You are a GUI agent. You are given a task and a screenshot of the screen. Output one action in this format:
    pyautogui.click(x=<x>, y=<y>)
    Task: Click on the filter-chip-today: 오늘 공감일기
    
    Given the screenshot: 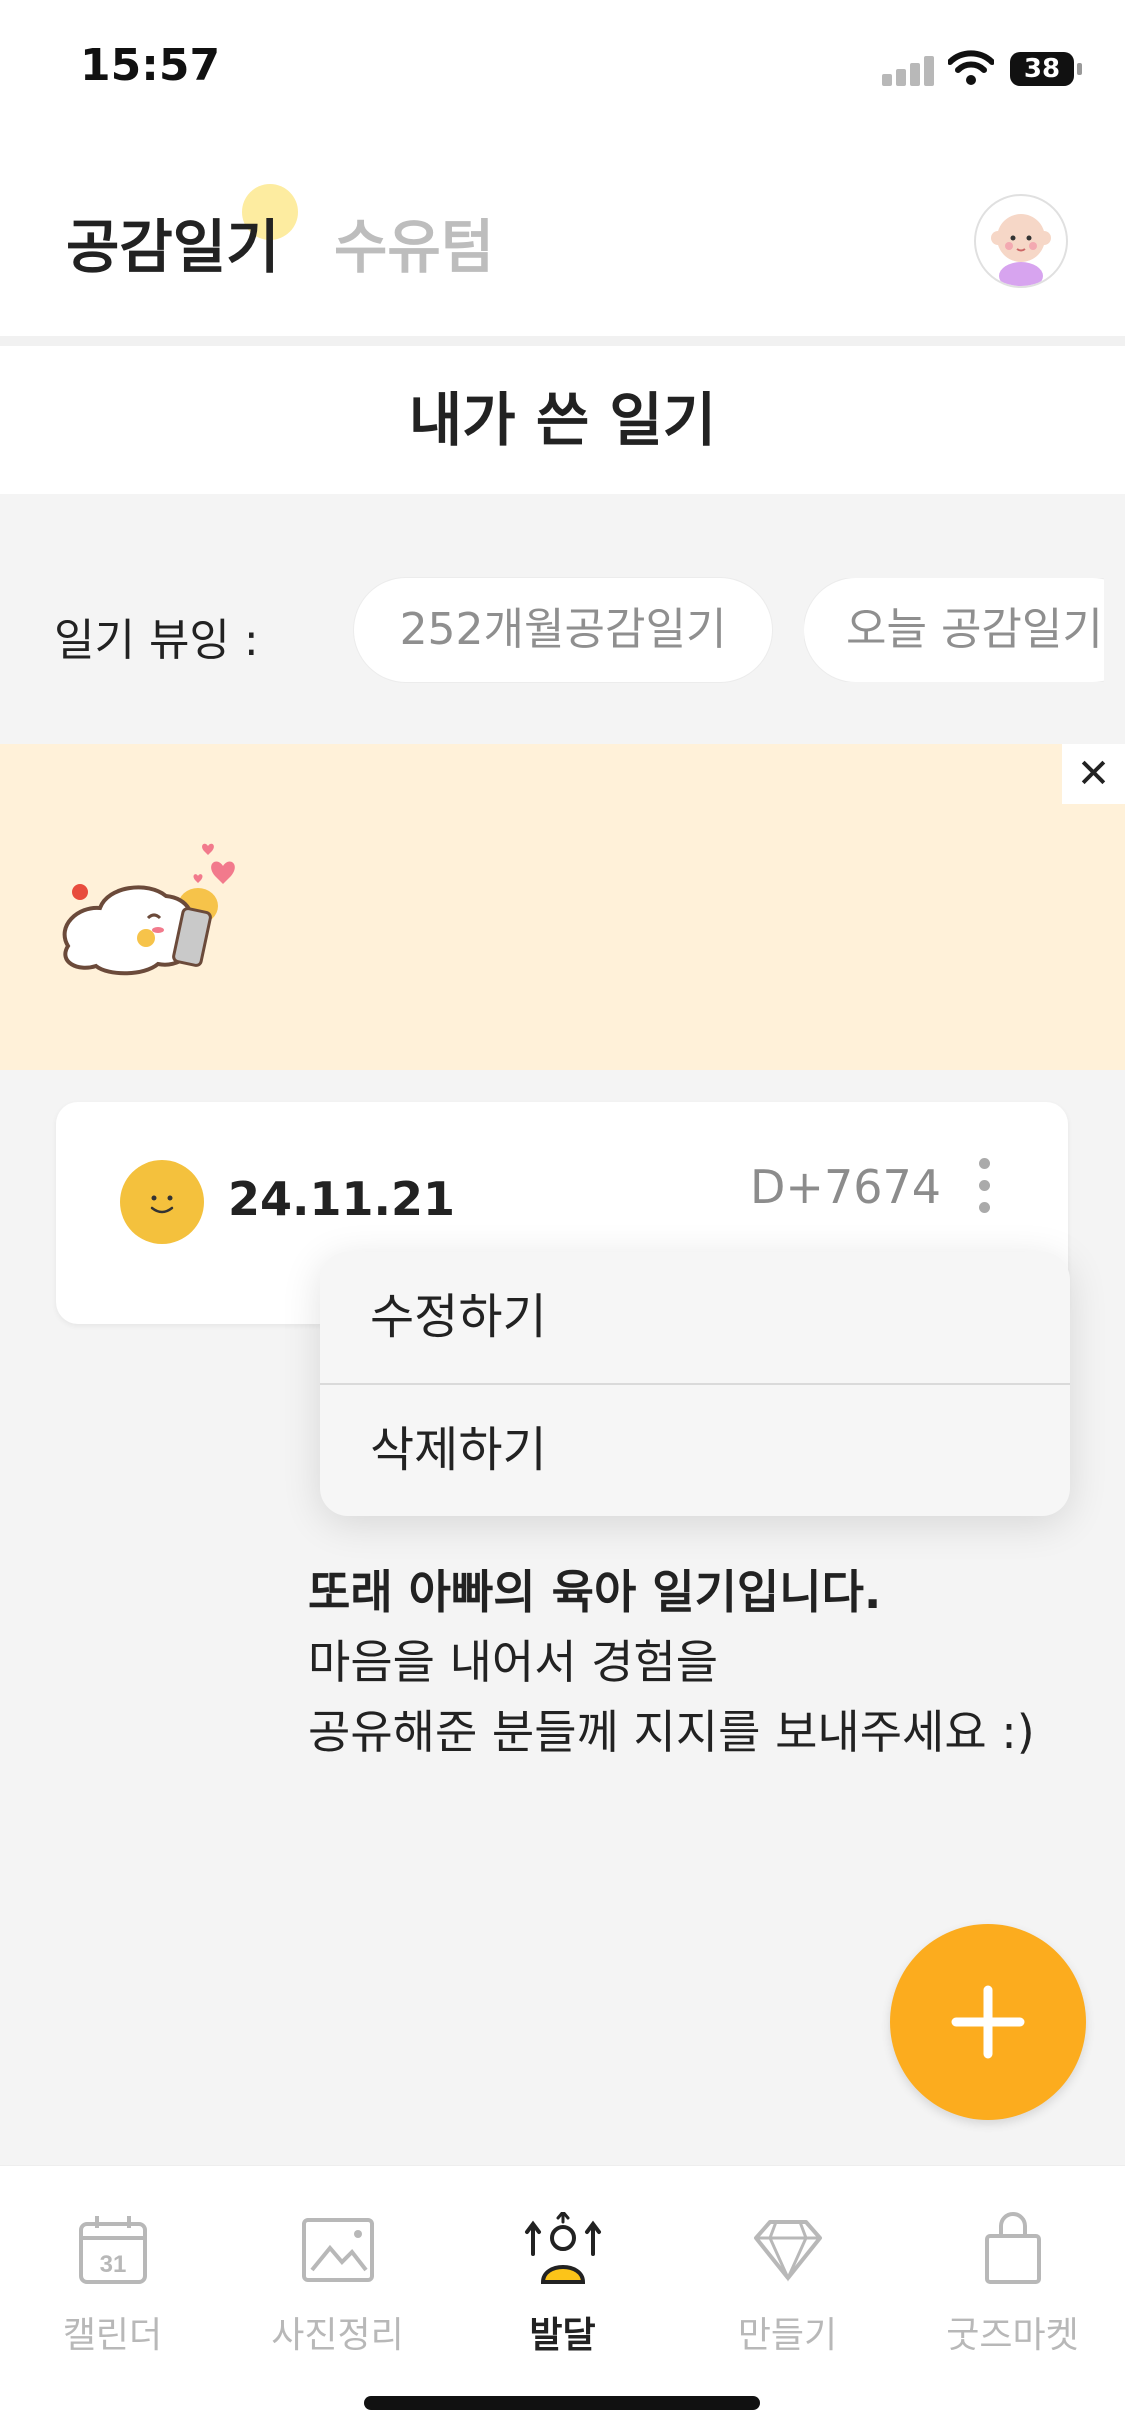 What is the action you would take?
    pyautogui.click(x=954, y=630)
    